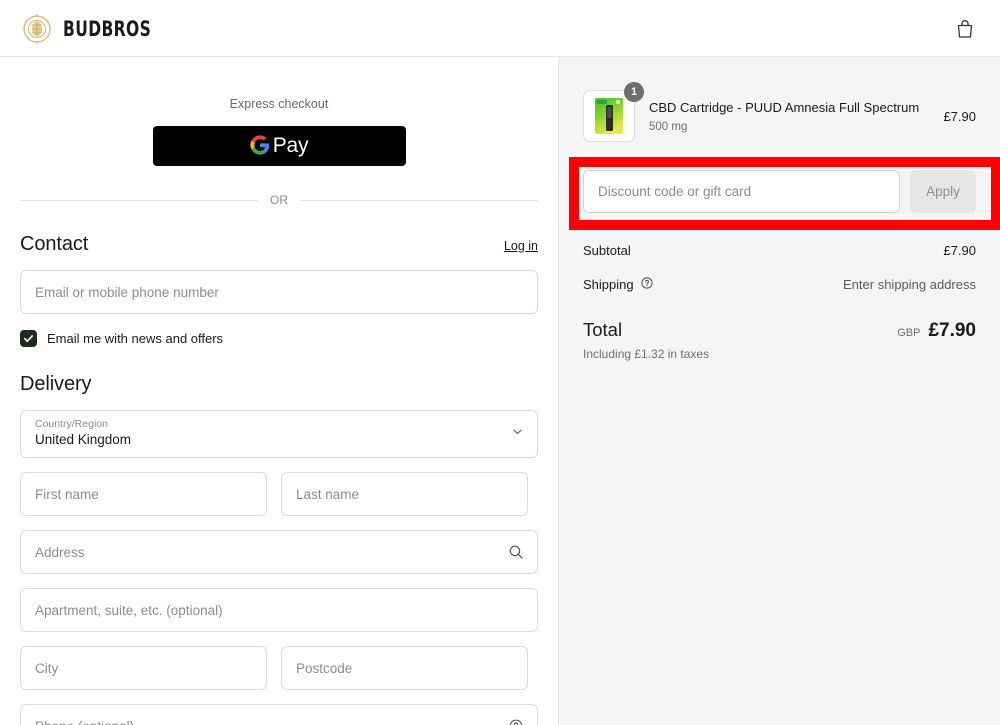  What do you see at coordinates (613, 112) in the screenshot?
I see `product-thumbnail-wrap: 1` at bounding box center [613, 112].